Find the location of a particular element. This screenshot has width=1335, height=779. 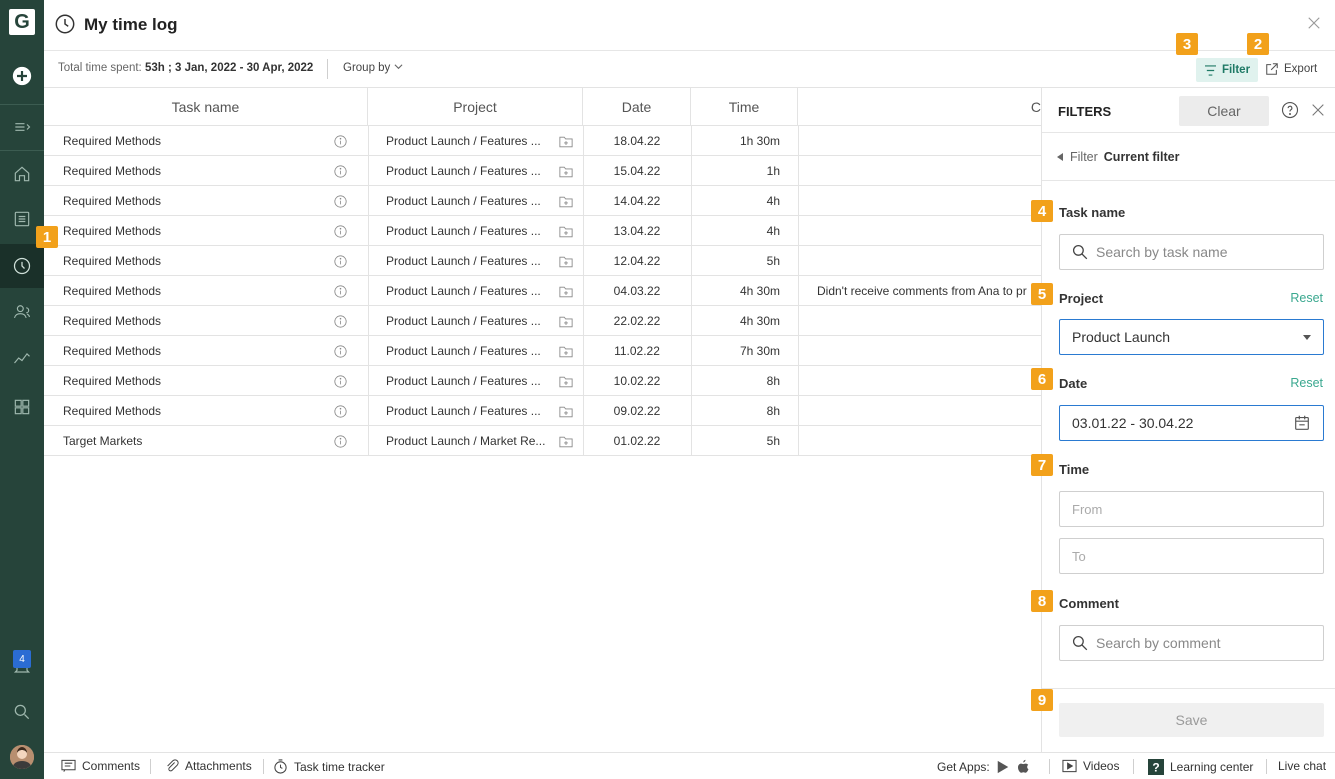

time-to-input: To is located at coordinates (1191, 556).